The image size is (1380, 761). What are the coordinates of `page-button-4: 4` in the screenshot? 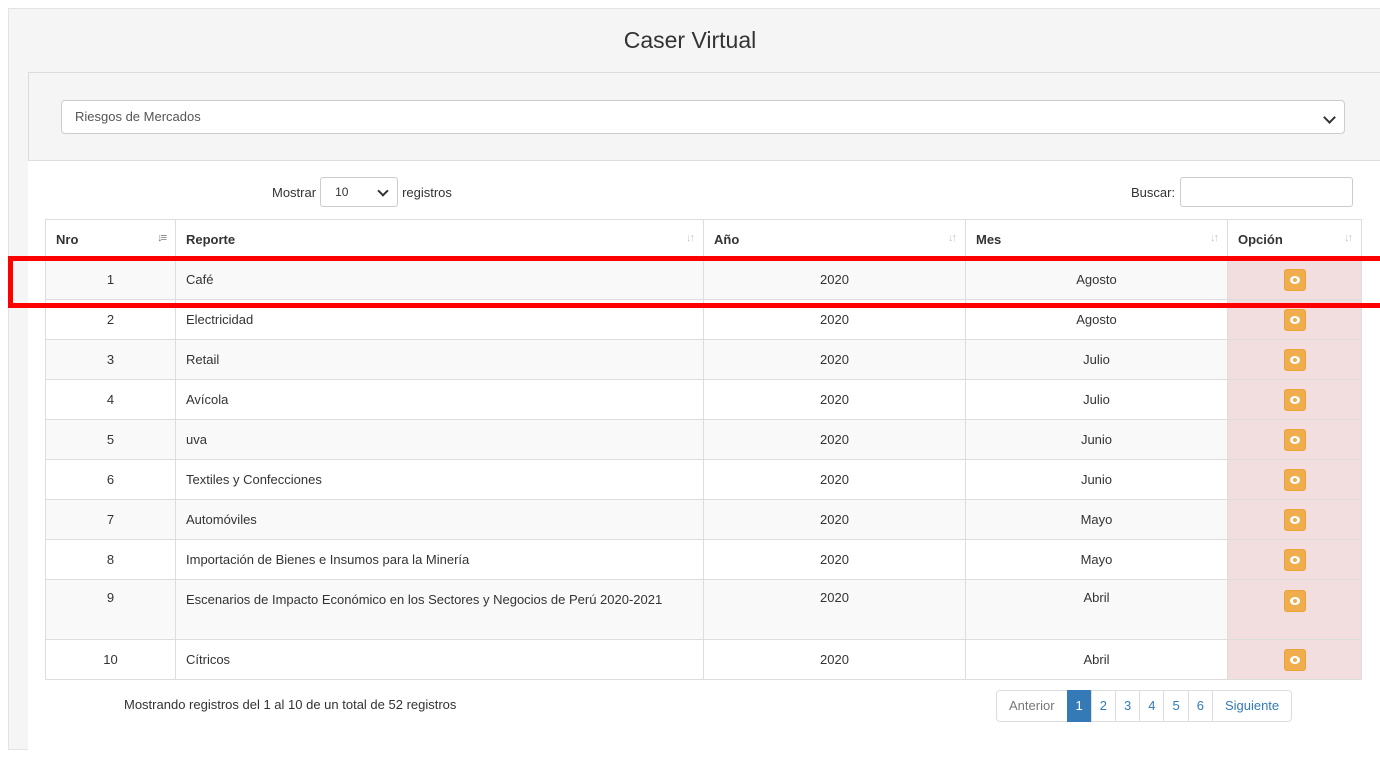 It's located at (1152, 706).